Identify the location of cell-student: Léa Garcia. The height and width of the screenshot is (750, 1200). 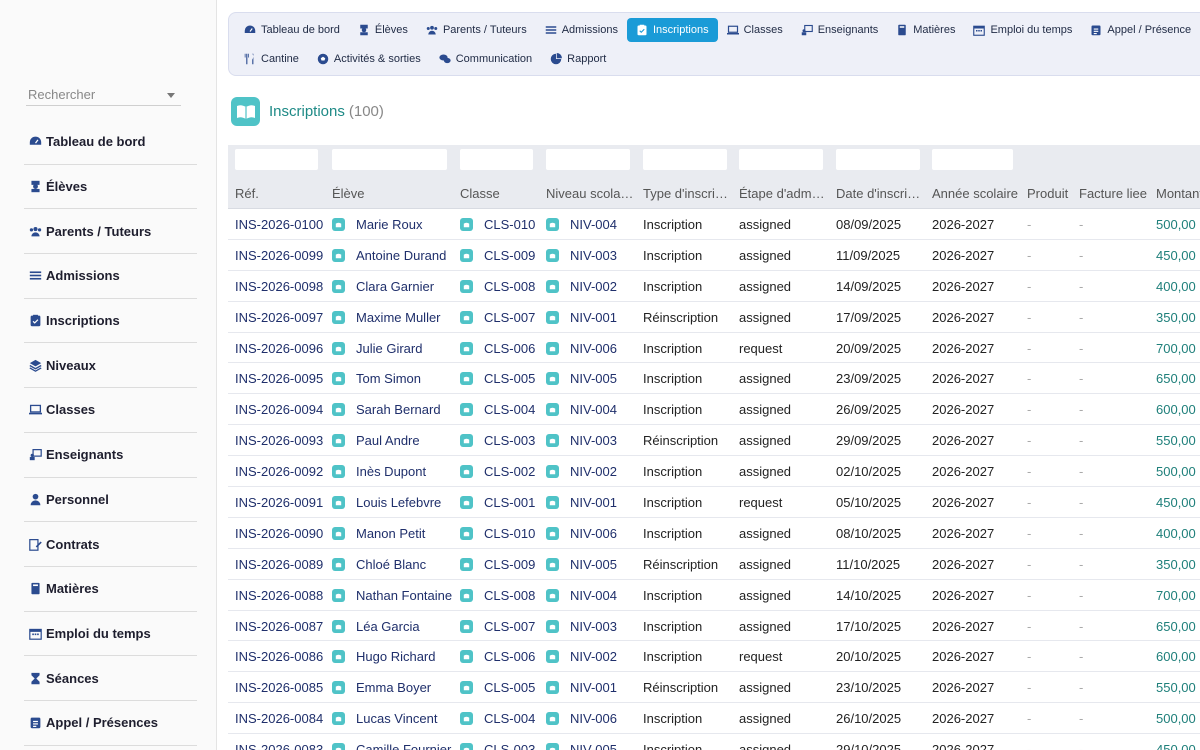
(376, 626).